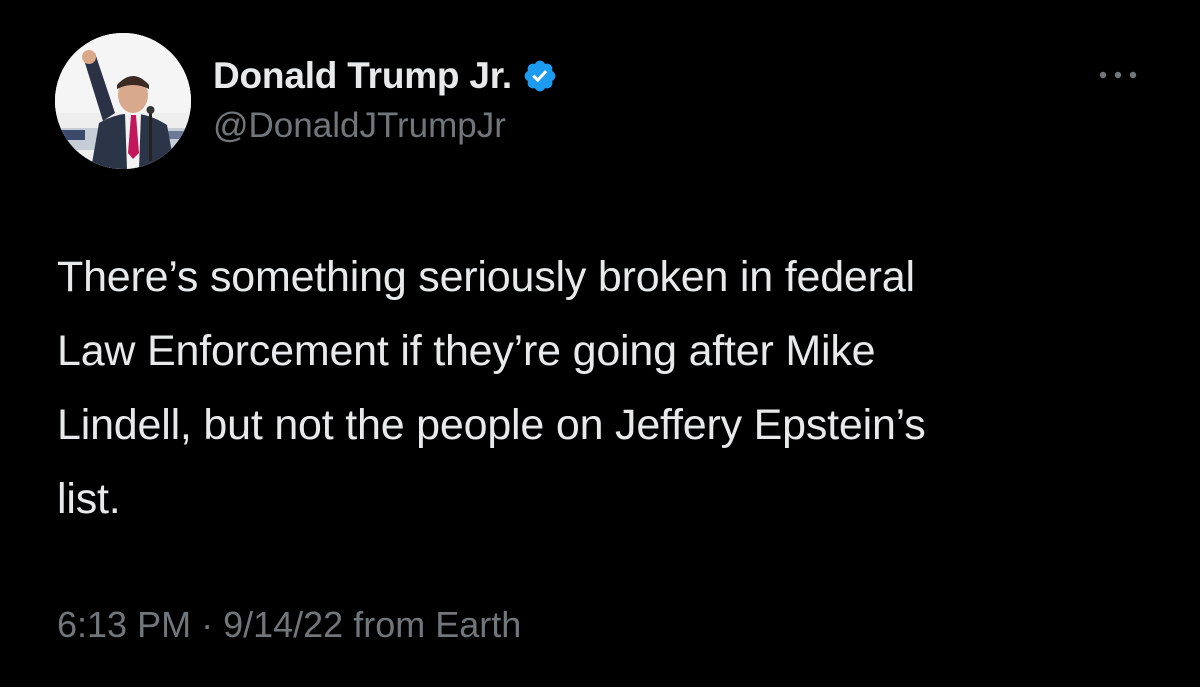  What do you see at coordinates (124, 625) in the screenshot?
I see `tweet-time: 6:13 PM` at bounding box center [124, 625].